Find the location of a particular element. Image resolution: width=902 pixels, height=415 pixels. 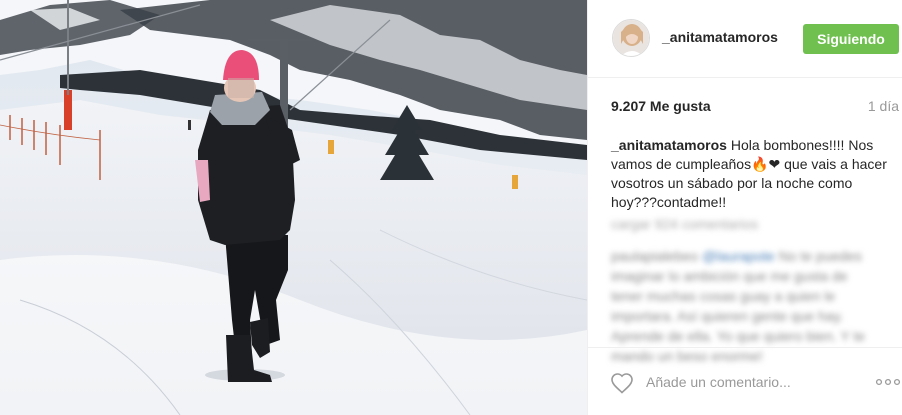

comment-username: paulapialebeo is located at coordinates (654, 256).